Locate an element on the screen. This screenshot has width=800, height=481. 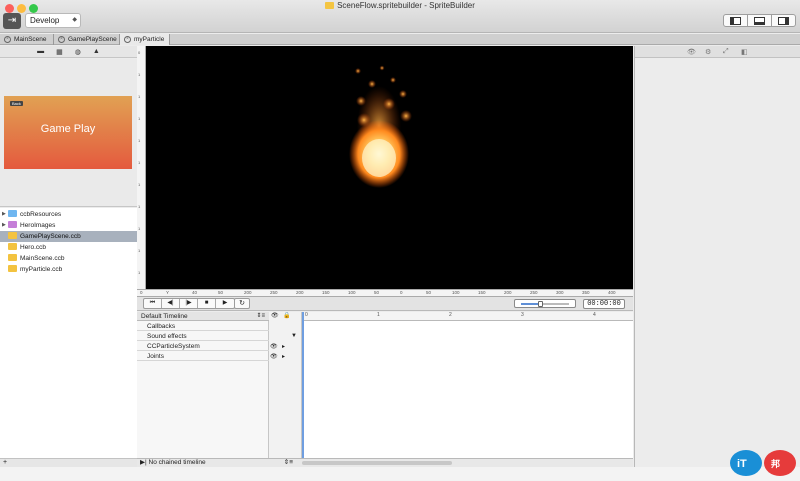
preview-thumbnail: Back Game Play is located at coordinates (68, 132).